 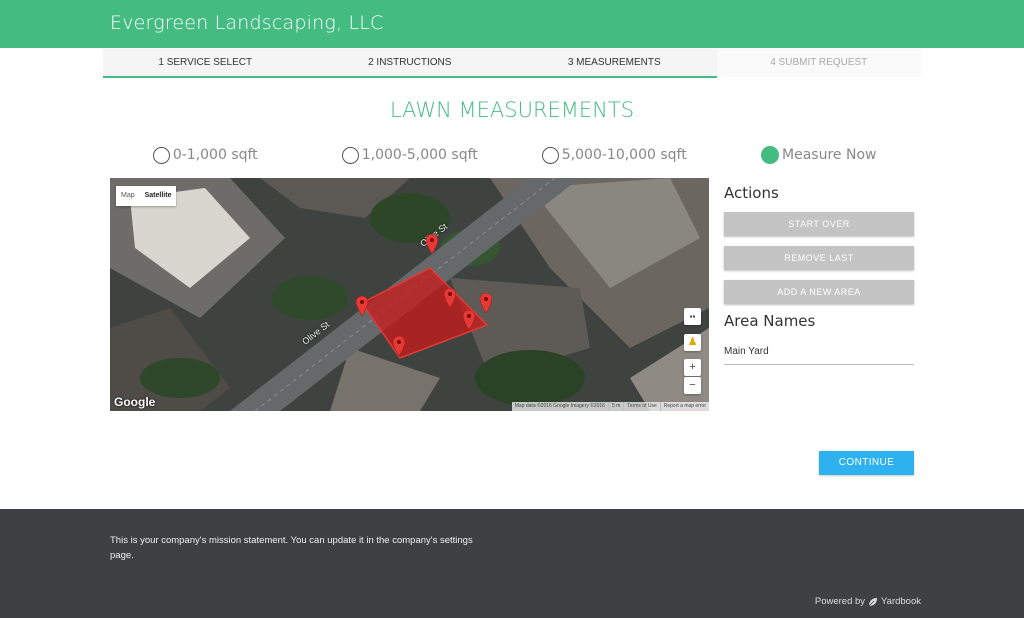 What do you see at coordinates (684, 406) in the screenshot?
I see `report-link: Report a map error` at bounding box center [684, 406].